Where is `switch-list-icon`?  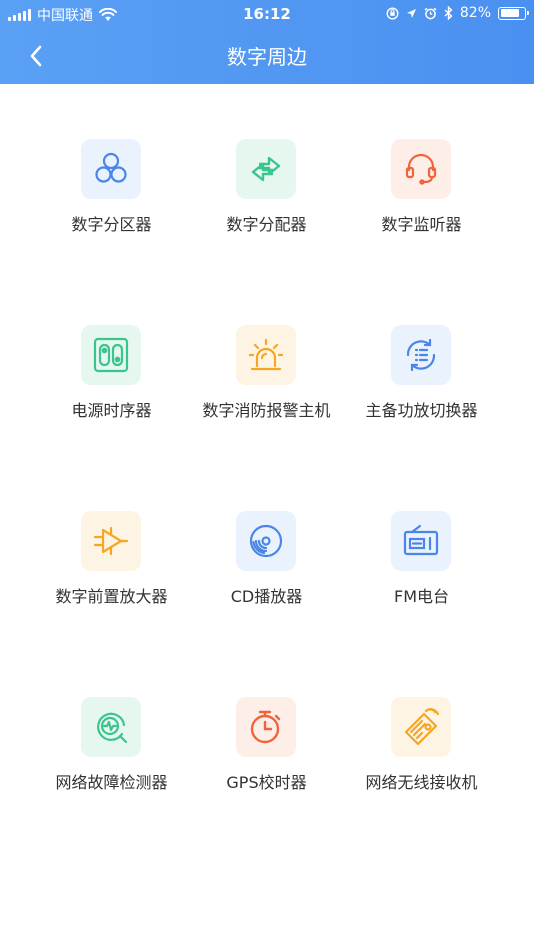 switch-list-icon is located at coordinates (421, 355).